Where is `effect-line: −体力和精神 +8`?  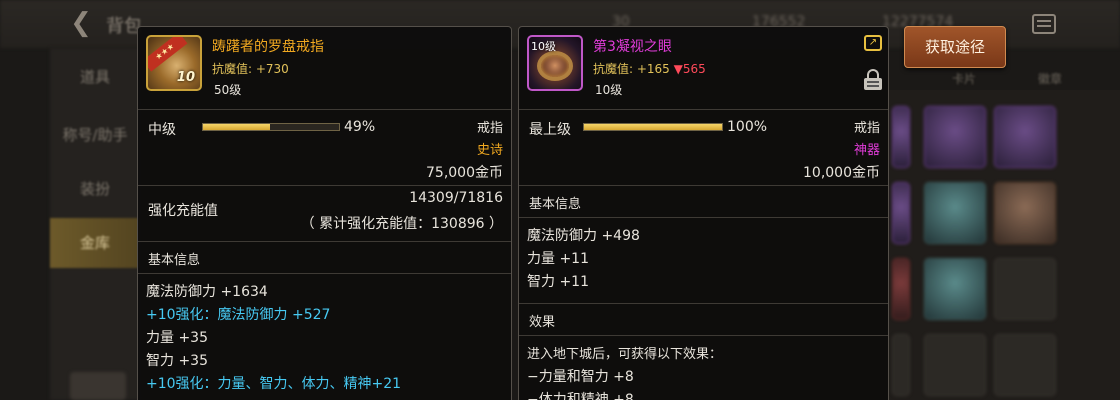 effect-line: −体力和精神 +8 is located at coordinates (580, 396).